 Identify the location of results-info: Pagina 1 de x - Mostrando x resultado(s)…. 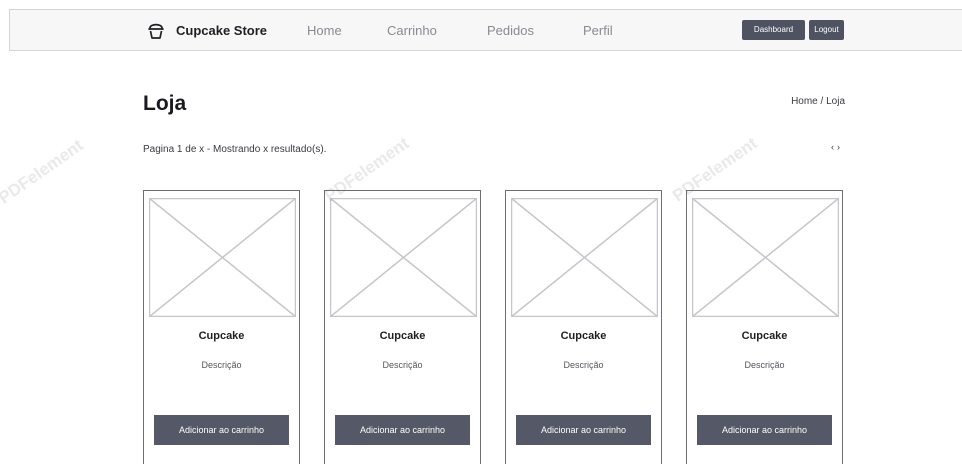
(235, 149).